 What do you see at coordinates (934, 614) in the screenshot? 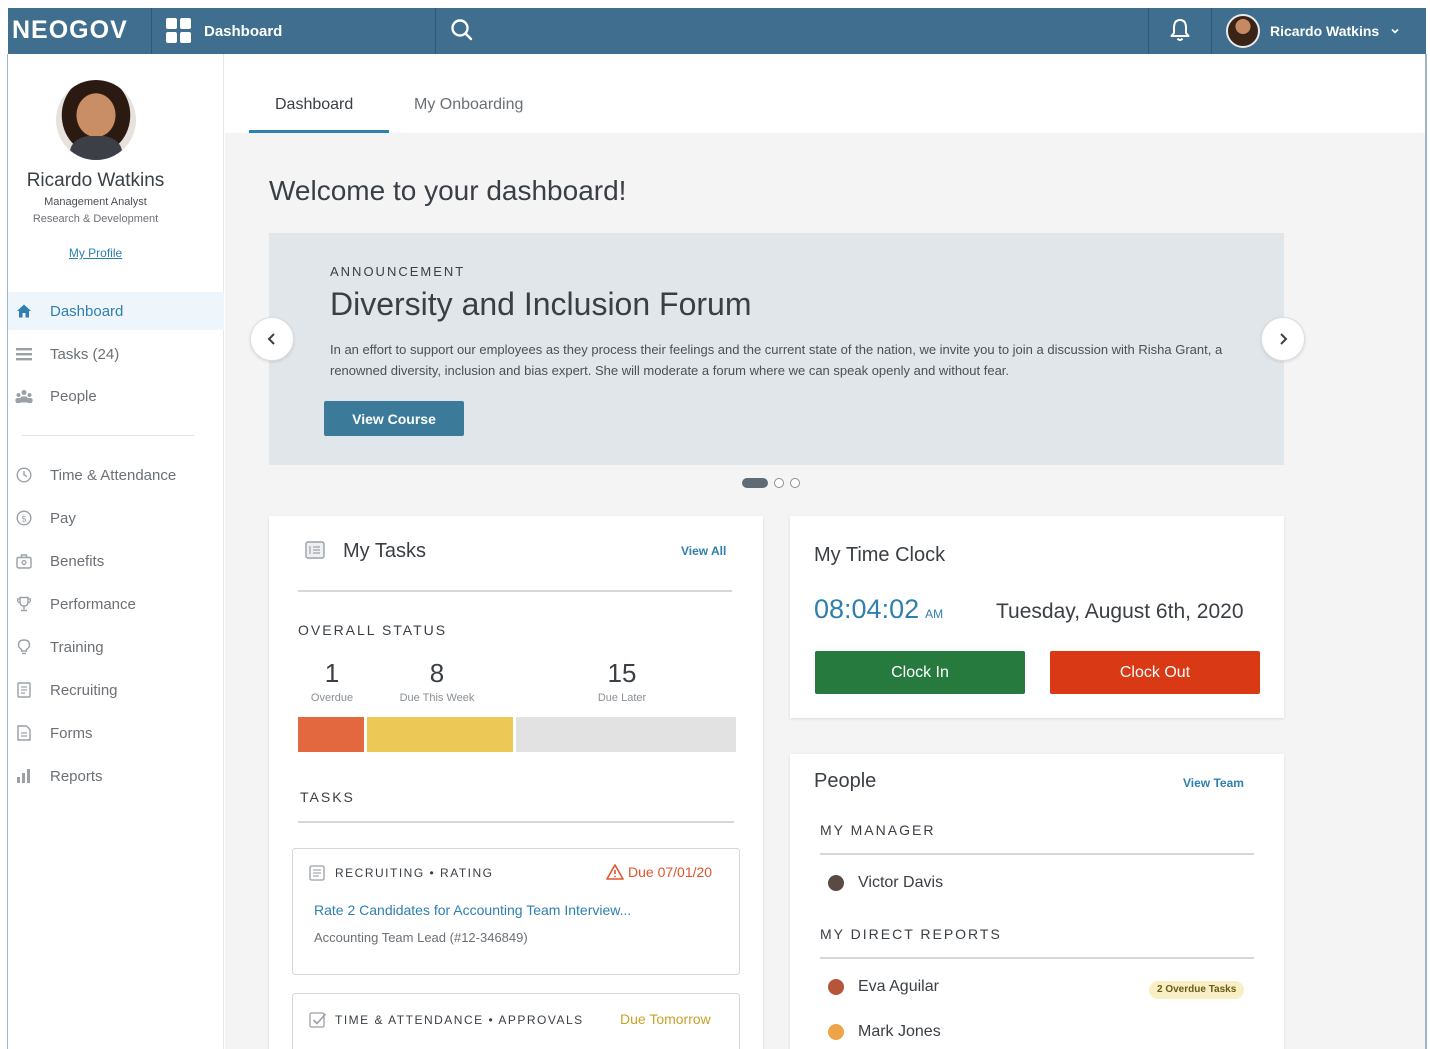
I see `time-ampm: AM` at bounding box center [934, 614].